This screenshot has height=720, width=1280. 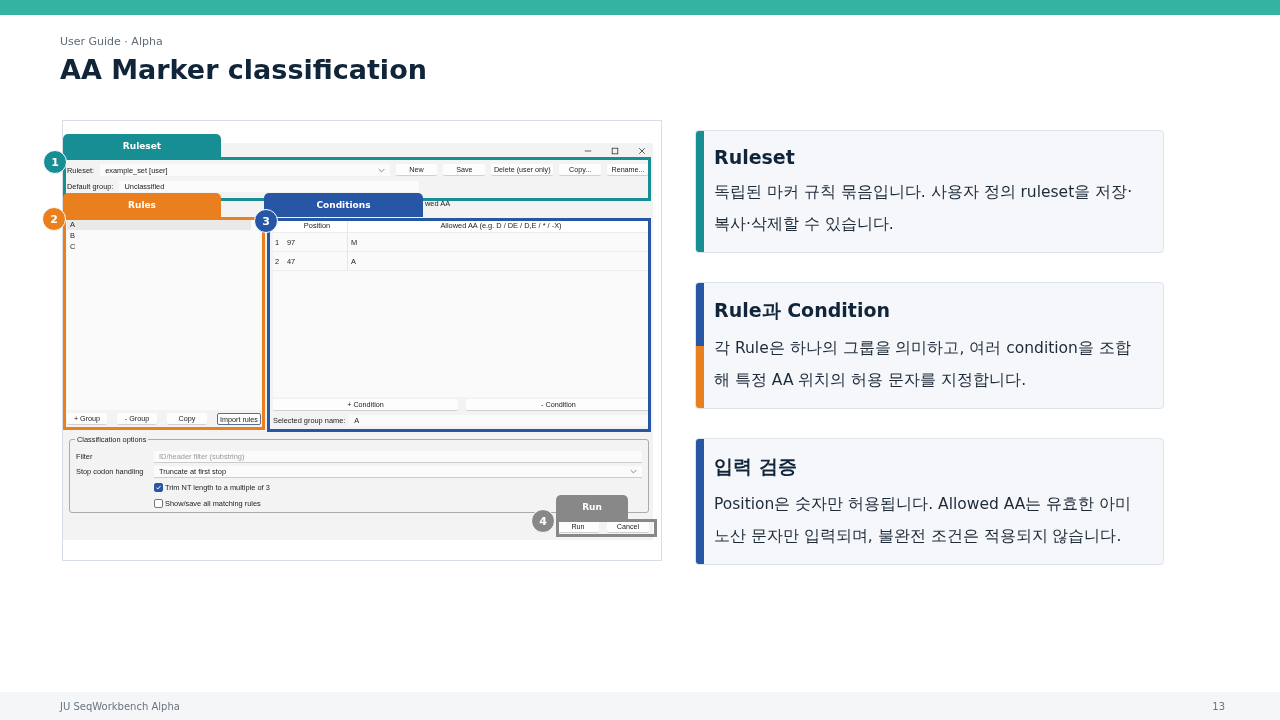 What do you see at coordinates (55, 162) in the screenshot?
I see `callout-number: 1` at bounding box center [55, 162].